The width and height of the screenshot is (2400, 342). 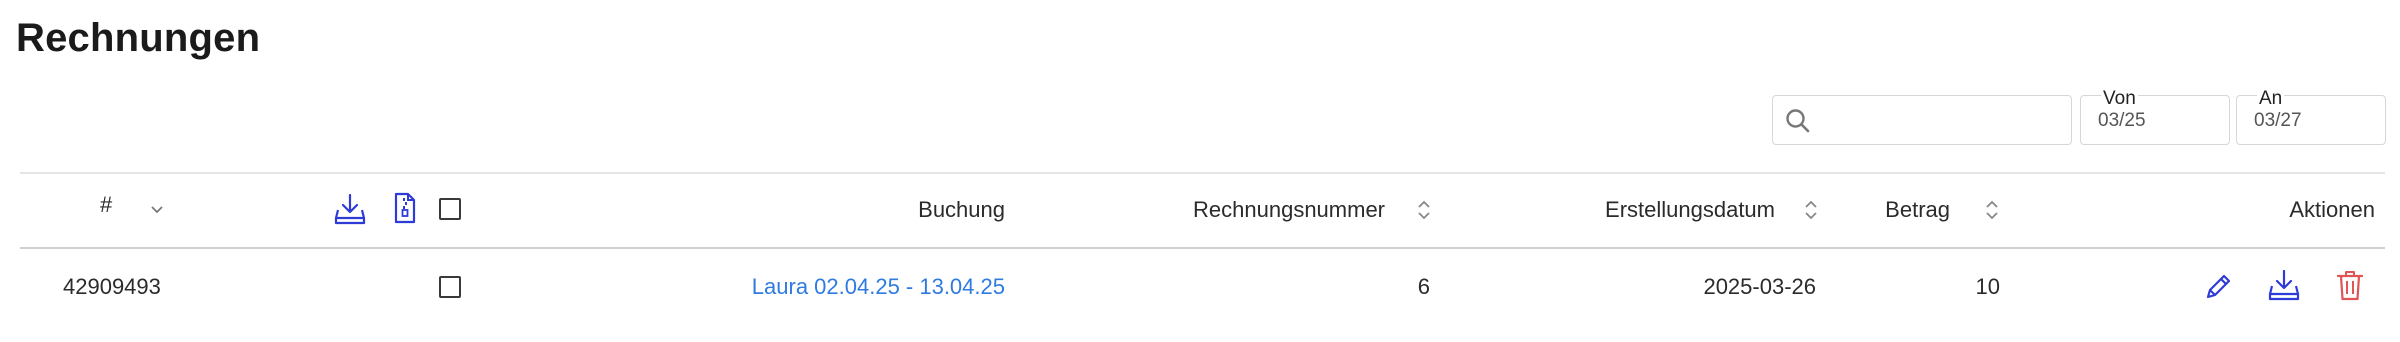 I want to click on cell-invoice-number: 6, so click(x=1423, y=286).